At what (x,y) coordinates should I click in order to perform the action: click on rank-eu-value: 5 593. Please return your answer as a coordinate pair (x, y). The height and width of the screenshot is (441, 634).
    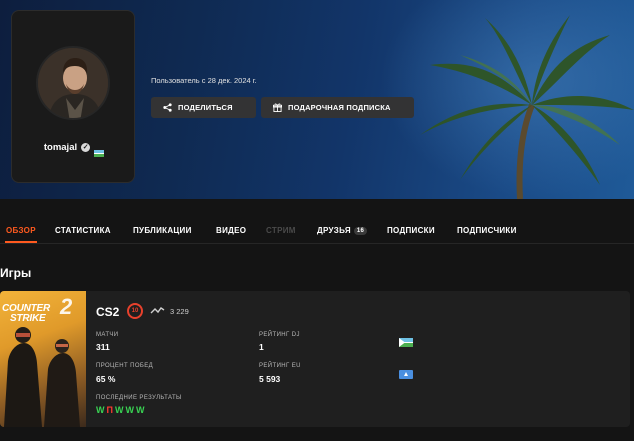
    Looking at the image, I should click on (270, 379).